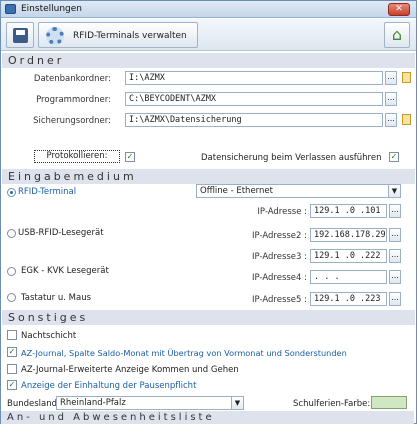 Image resolution: width=417 pixels, height=424 pixels. What do you see at coordinates (77, 156) in the screenshot?
I see `protokollieren-label: Protokollieren:` at bounding box center [77, 156].